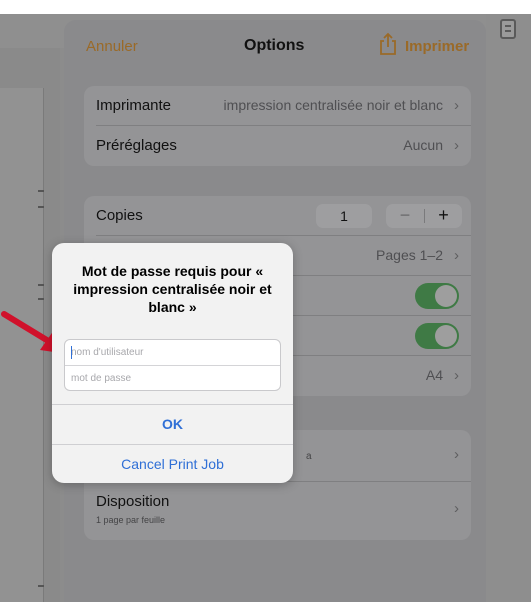 The height and width of the screenshot is (602, 531). What do you see at coordinates (119, 215) in the screenshot?
I see `copies-label: Copies` at bounding box center [119, 215].